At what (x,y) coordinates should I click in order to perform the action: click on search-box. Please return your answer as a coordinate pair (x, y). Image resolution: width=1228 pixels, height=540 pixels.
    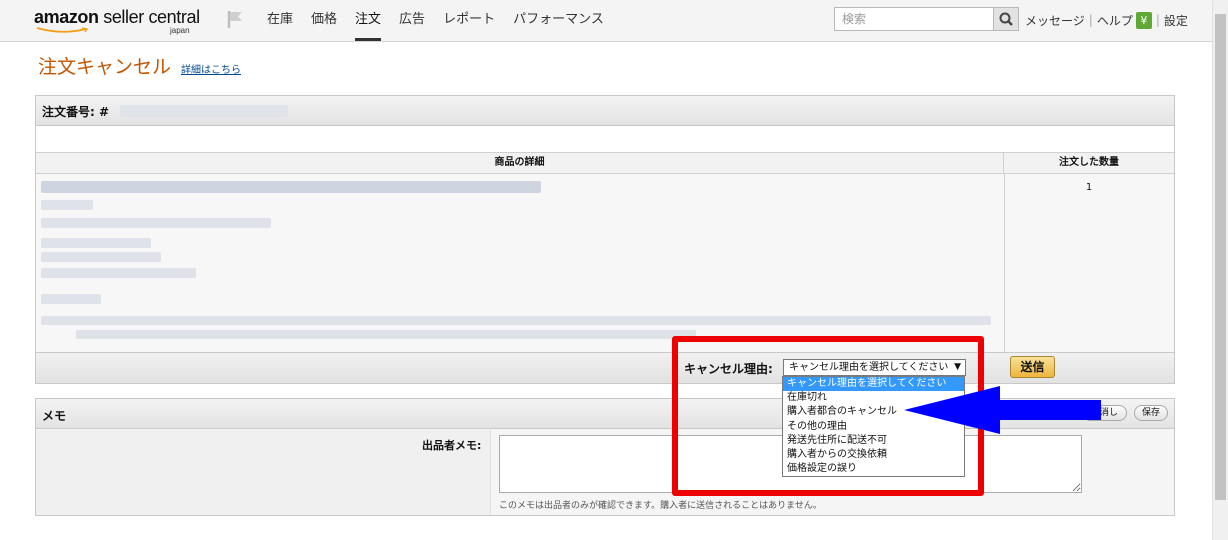
    Looking at the image, I should click on (926, 19).